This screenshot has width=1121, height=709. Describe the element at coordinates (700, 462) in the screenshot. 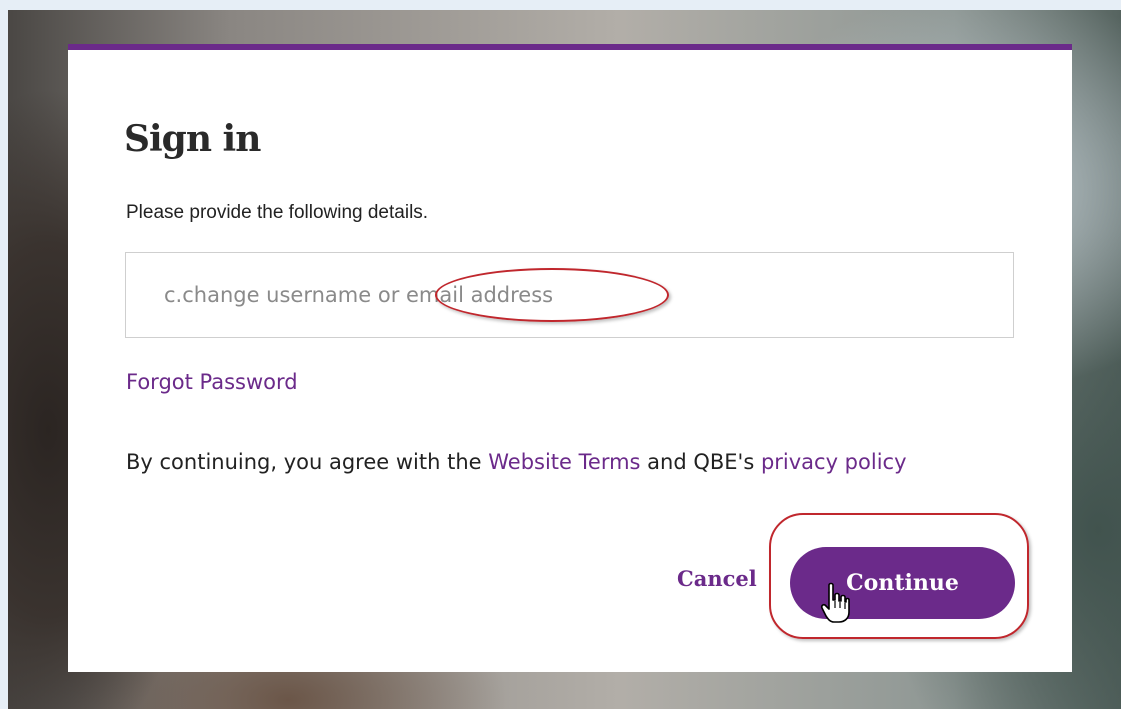

I see `consent-middle: and QBE's` at that location.